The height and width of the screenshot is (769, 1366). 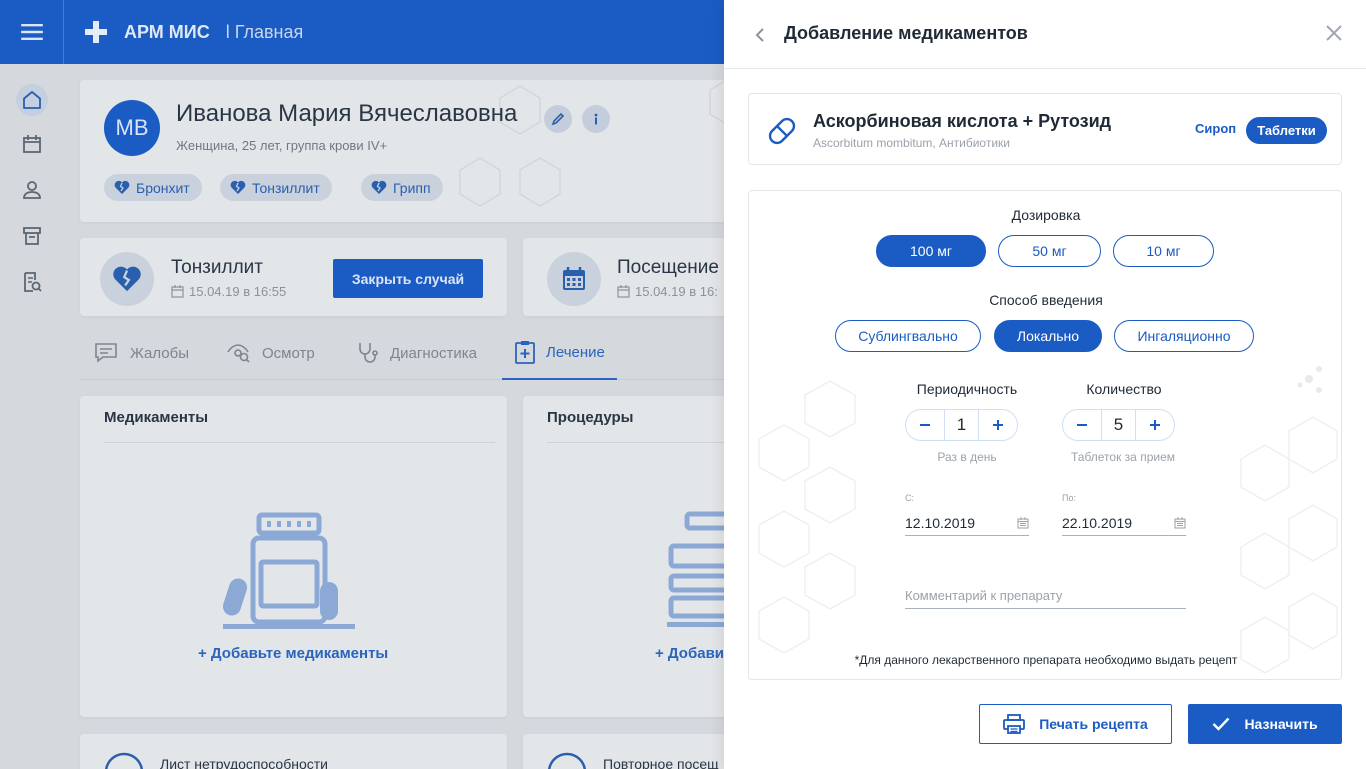 I want to click on minus-icon, so click(x=925, y=425).